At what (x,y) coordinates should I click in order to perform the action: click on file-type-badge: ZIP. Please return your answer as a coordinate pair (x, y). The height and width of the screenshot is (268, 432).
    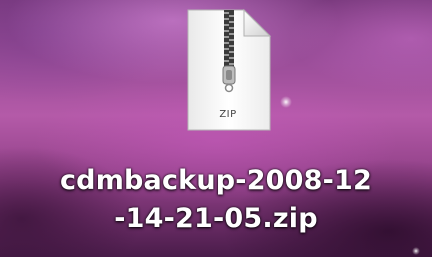
    Looking at the image, I should click on (228, 114).